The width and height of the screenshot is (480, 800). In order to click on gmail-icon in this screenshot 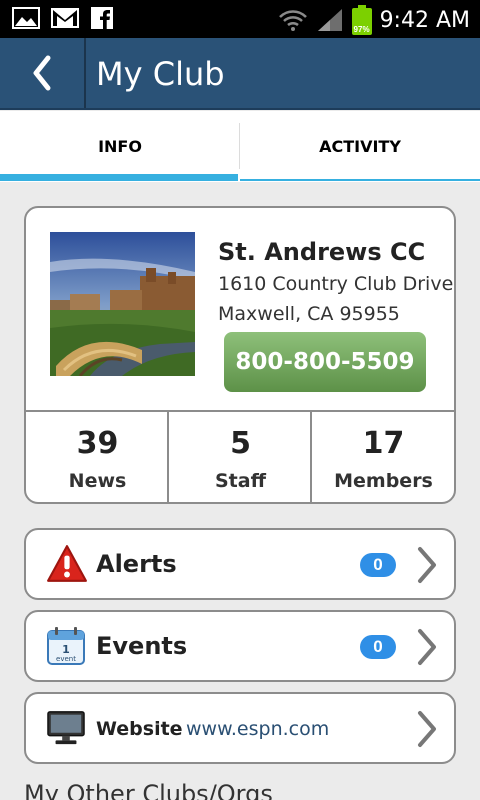, I will do `click(65, 18)`.